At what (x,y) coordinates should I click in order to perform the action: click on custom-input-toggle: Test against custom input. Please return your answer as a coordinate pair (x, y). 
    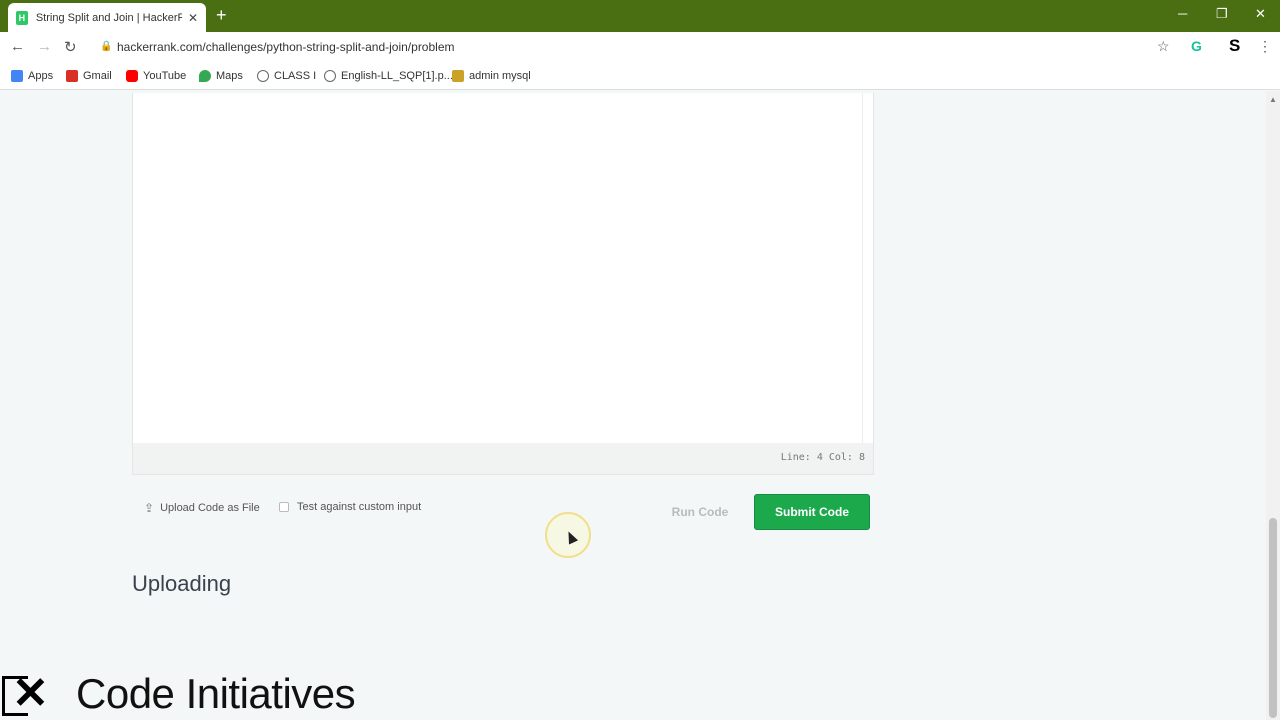
    Looking at the image, I should click on (350, 507).